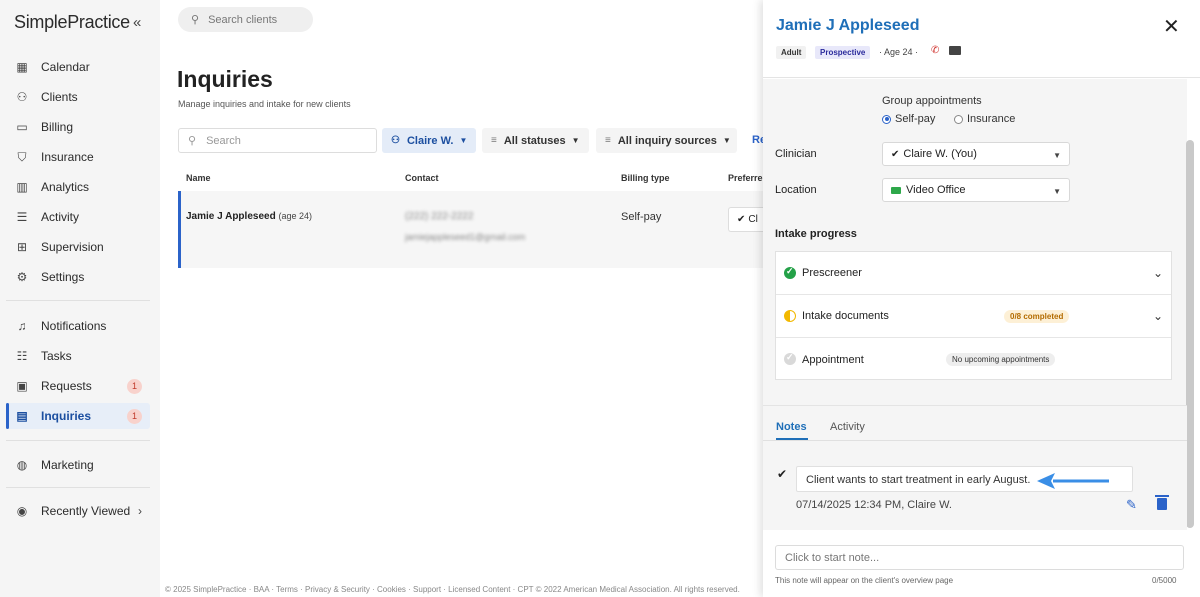 The width and height of the screenshot is (1200, 597). I want to click on tab-underline, so click(792, 439).